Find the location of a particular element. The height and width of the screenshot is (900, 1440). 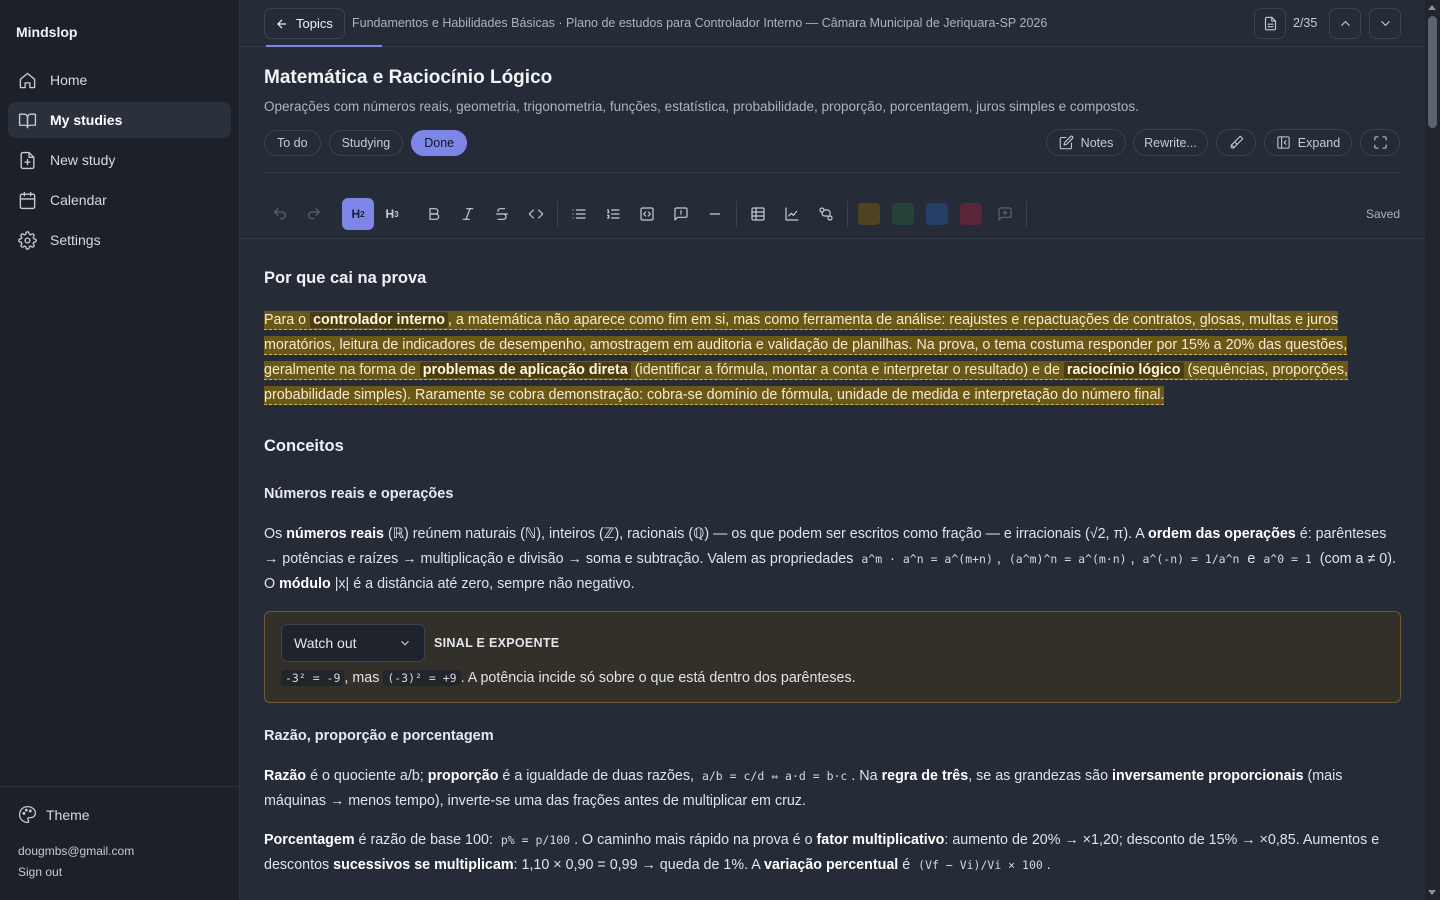

sidebar-item-calendar: Calendar is located at coordinates (119, 200).